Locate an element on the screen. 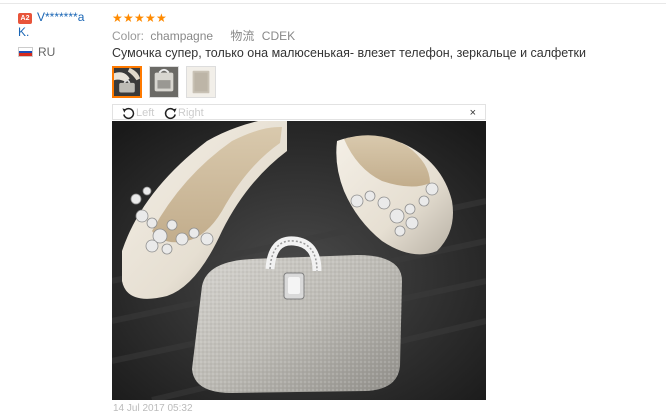 The height and width of the screenshot is (414, 666). user-level-badge: A2 is located at coordinates (25, 18).